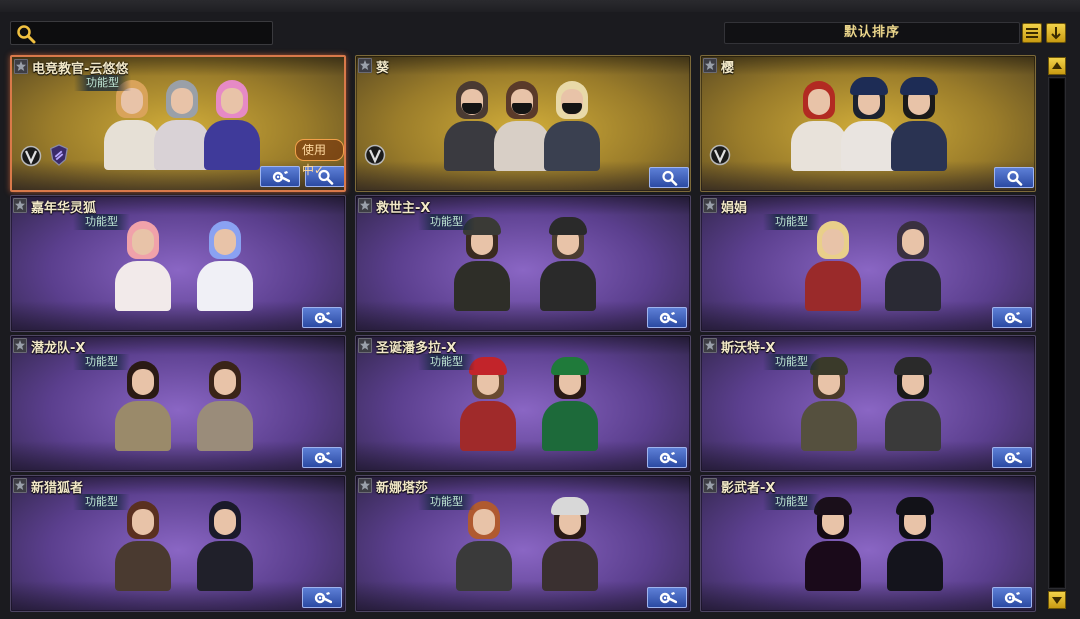  I want to click on search-input, so click(141, 33).